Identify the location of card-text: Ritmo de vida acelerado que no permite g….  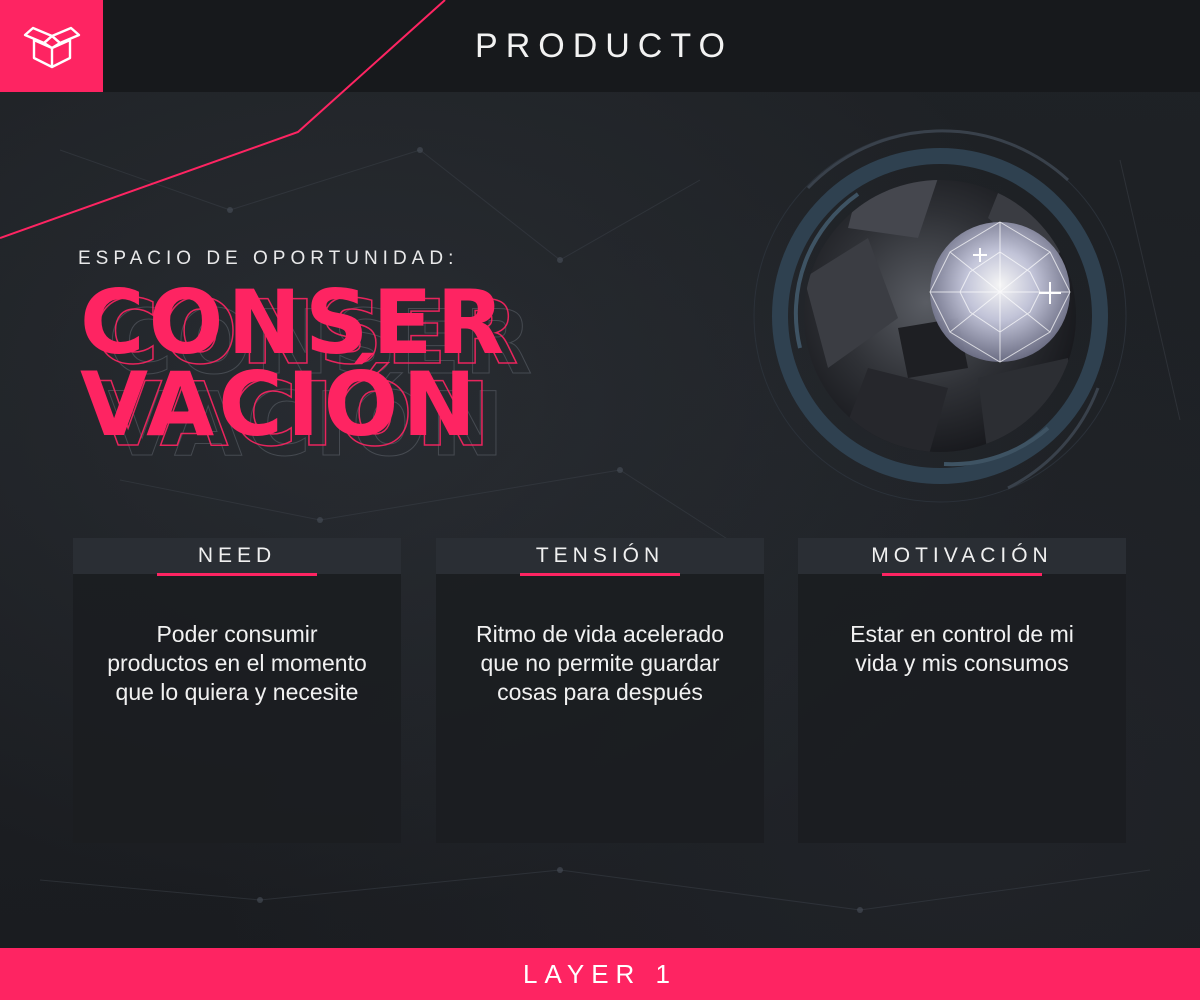
(600, 663).